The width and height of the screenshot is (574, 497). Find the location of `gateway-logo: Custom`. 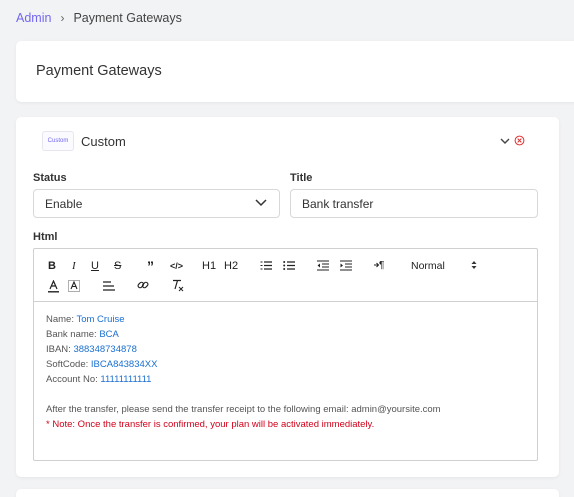

gateway-logo: Custom is located at coordinates (58, 141).